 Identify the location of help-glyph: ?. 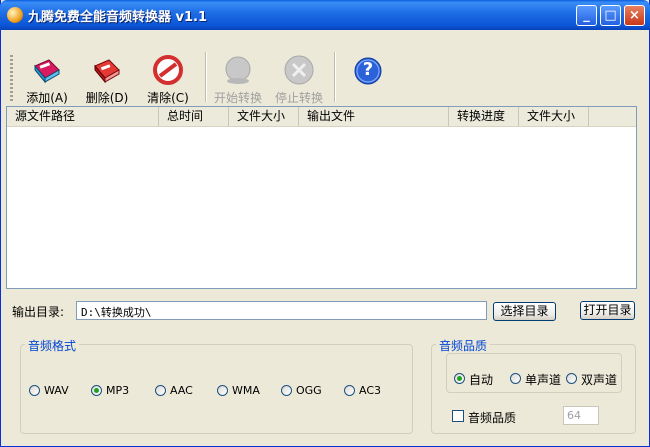
(368, 69).